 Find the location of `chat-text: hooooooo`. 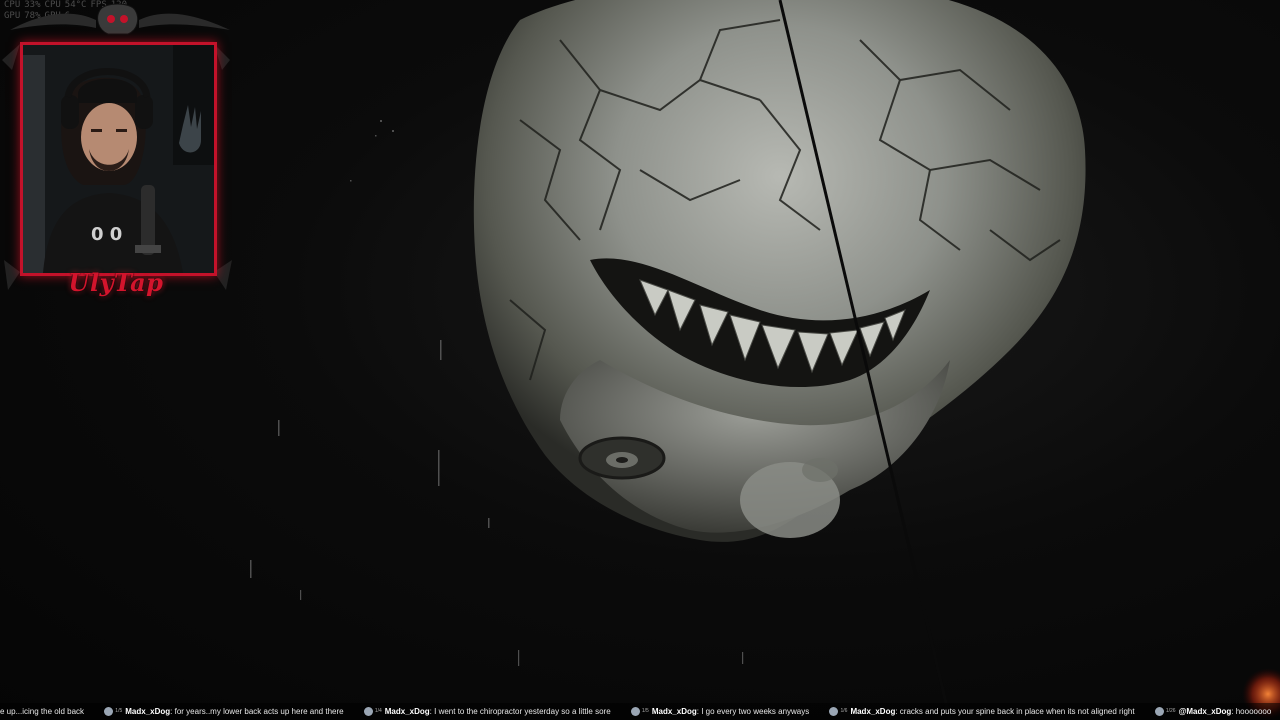

chat-text: hooooooo is located at coordinates (1253, 711).